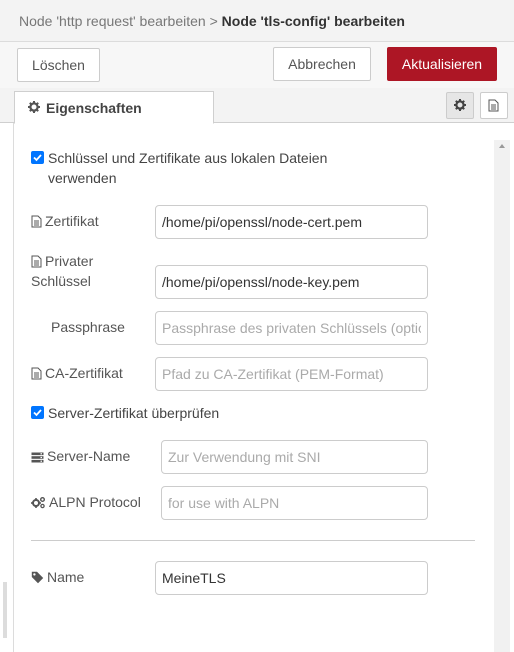 The width and height of the screenshot is (514, 652). I want to click on tab-properties: Eigenschaften, so click(114, 107).